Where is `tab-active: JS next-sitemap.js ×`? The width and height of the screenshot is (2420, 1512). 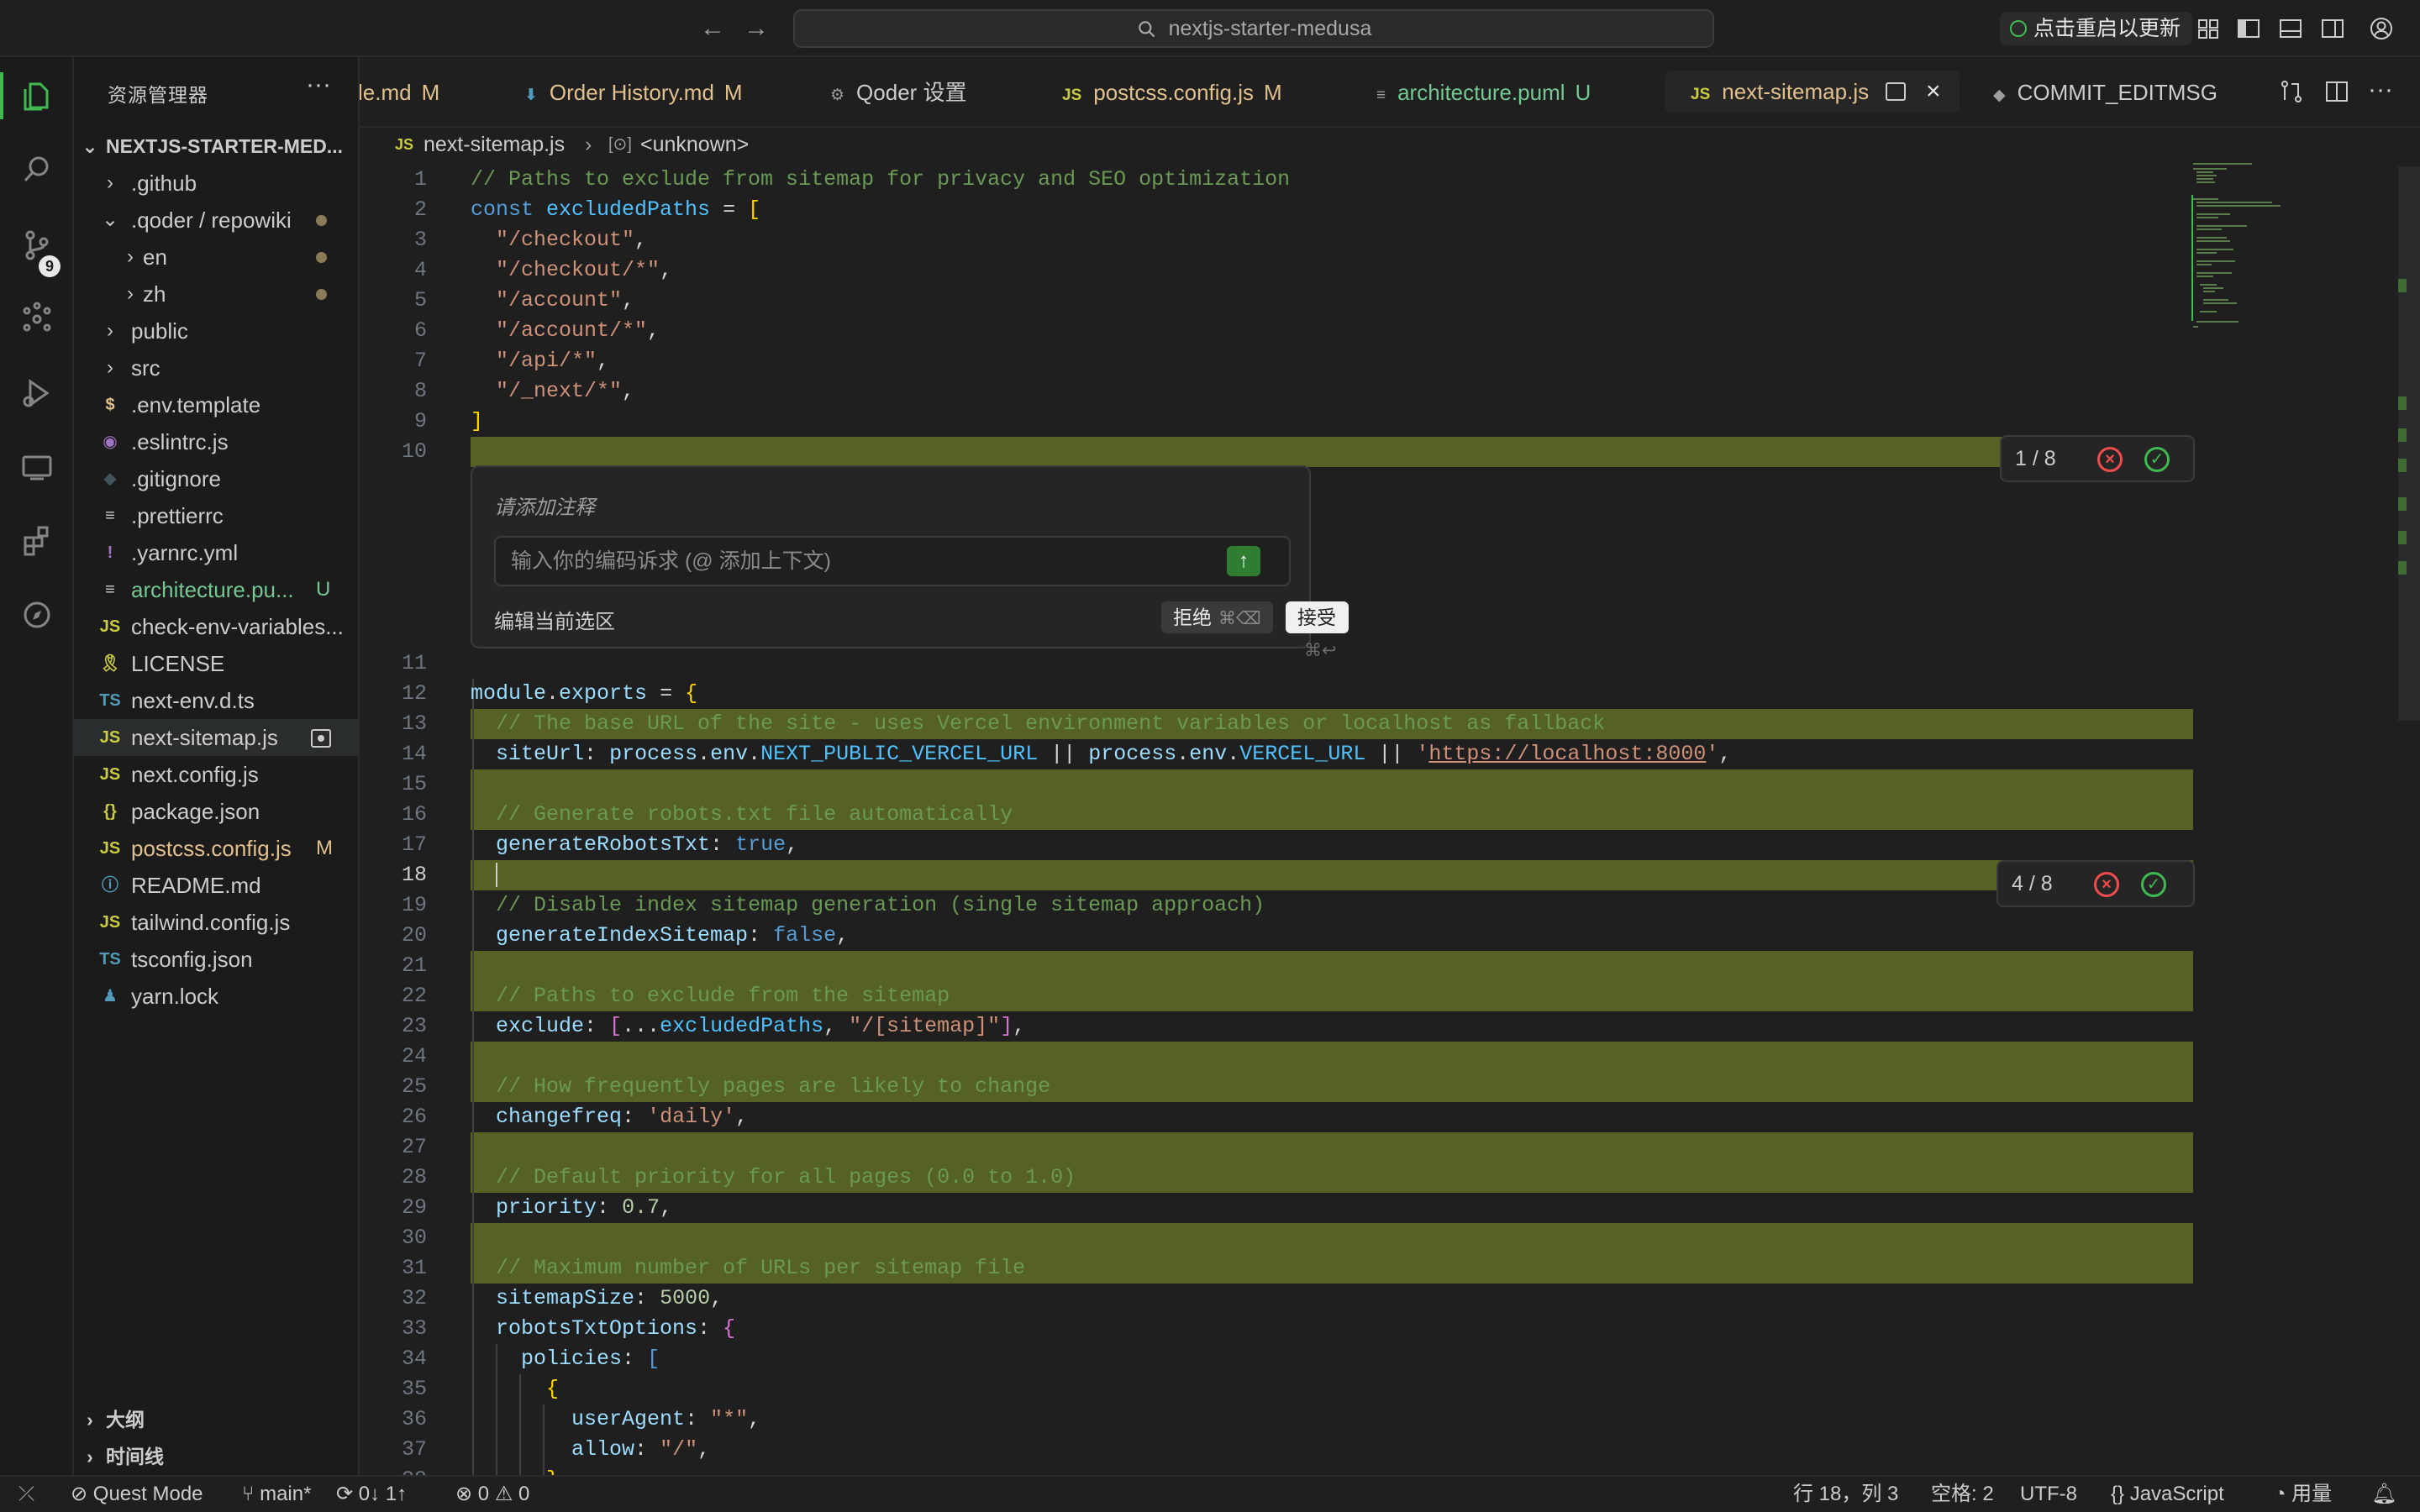
tab-active: JS next-sitemap.js × is located at coordinates (1812, 92).